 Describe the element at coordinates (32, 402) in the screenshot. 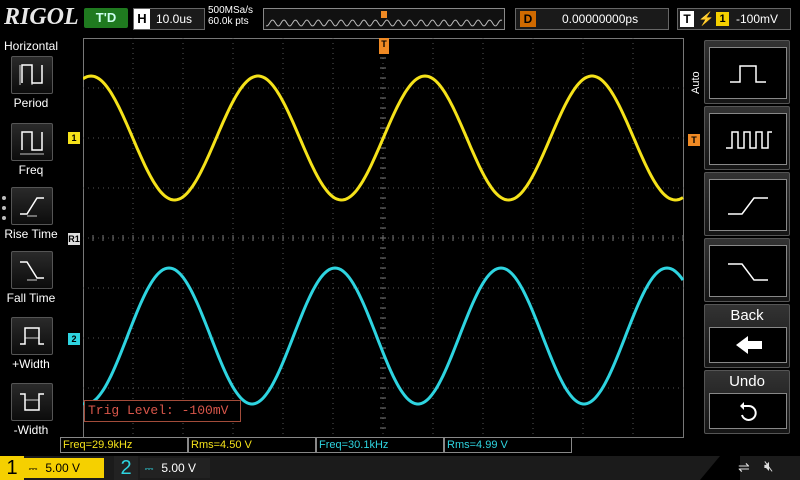

I see `negative-width-icon` at that location.